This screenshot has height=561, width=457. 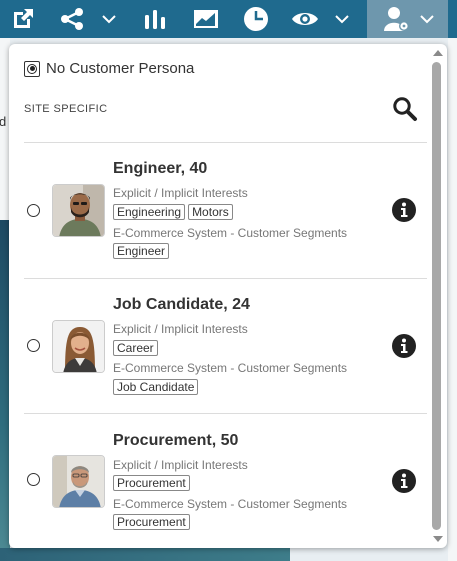 What do you see at coordinates (66, 109) in the screenshot?
I see `section-heading: SITE SPECIFIC` at bounding box center [66, 109].